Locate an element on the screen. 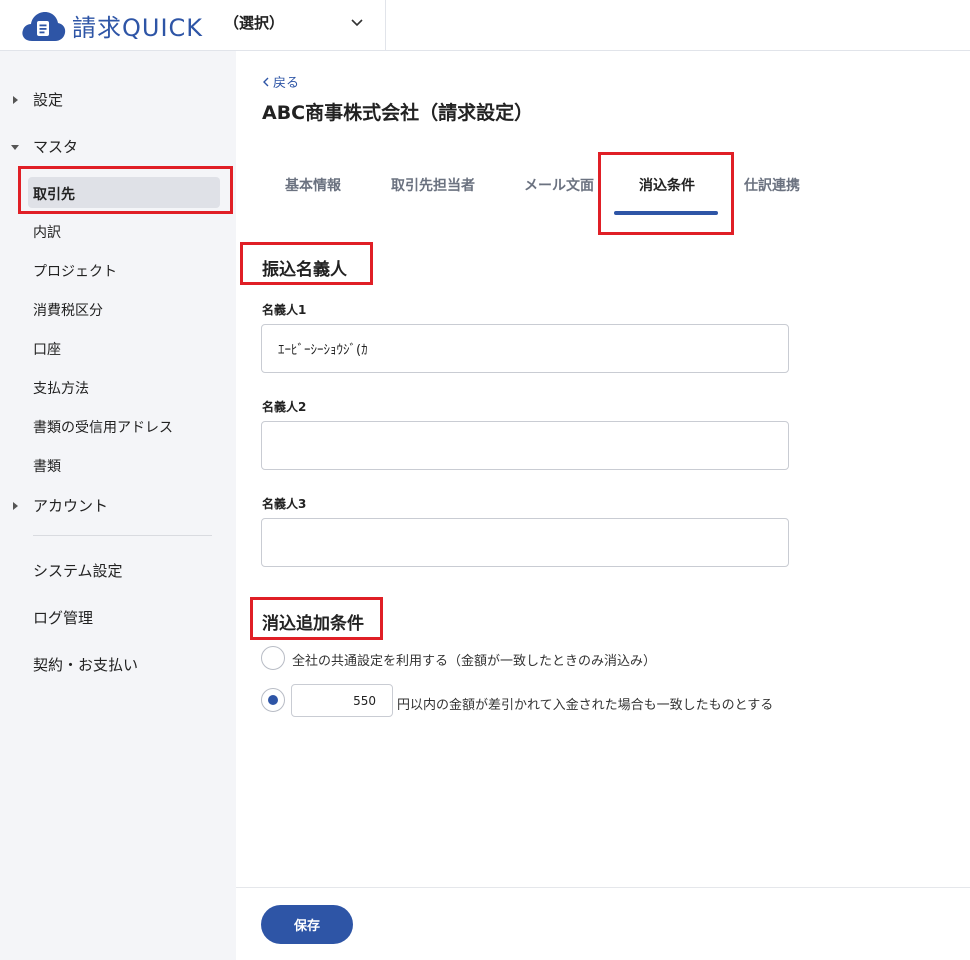 This screenshot has width=970, height=960. sidebar-item-receive-address: 書類の受信用アドレス is located at coordinates (103, 427).